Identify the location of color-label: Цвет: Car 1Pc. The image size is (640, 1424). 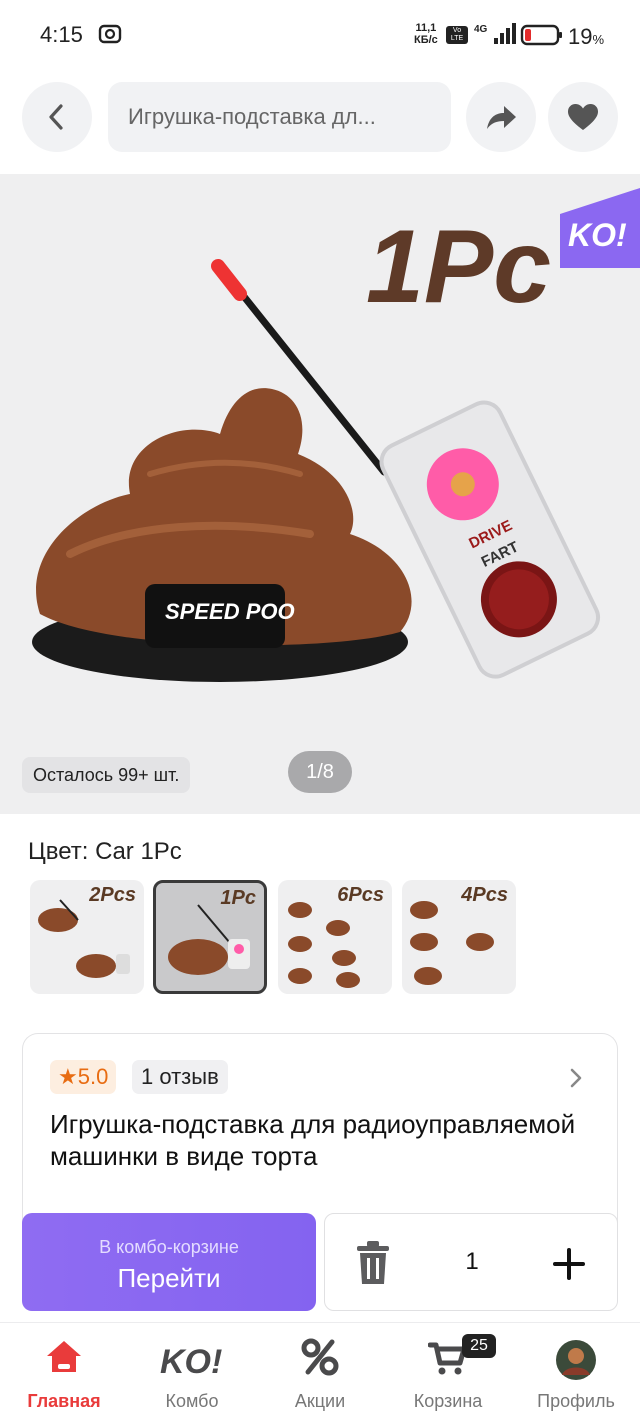
(105, 851).